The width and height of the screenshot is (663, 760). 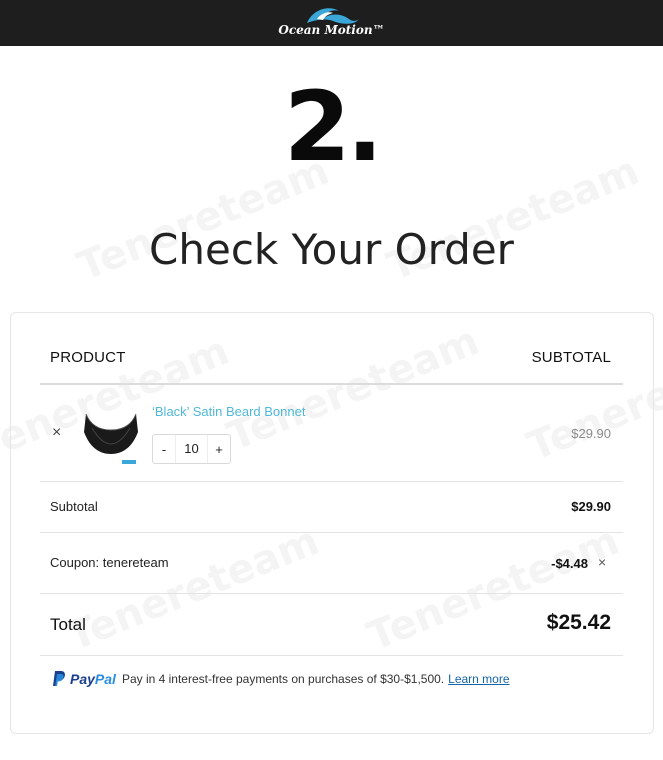 What do you see at coordinates (68, 624) in the screenshot?
I see `total-label: Total` at bounding box center [68, 624].